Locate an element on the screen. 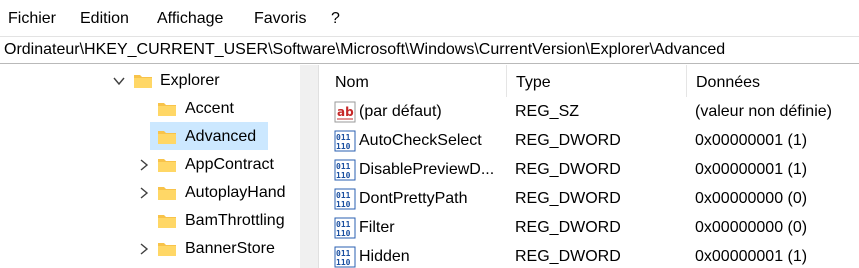 The height and width of the screenshot is (268, 859). value-name: AutoCheckSelect is located at coordinates (420, 141).